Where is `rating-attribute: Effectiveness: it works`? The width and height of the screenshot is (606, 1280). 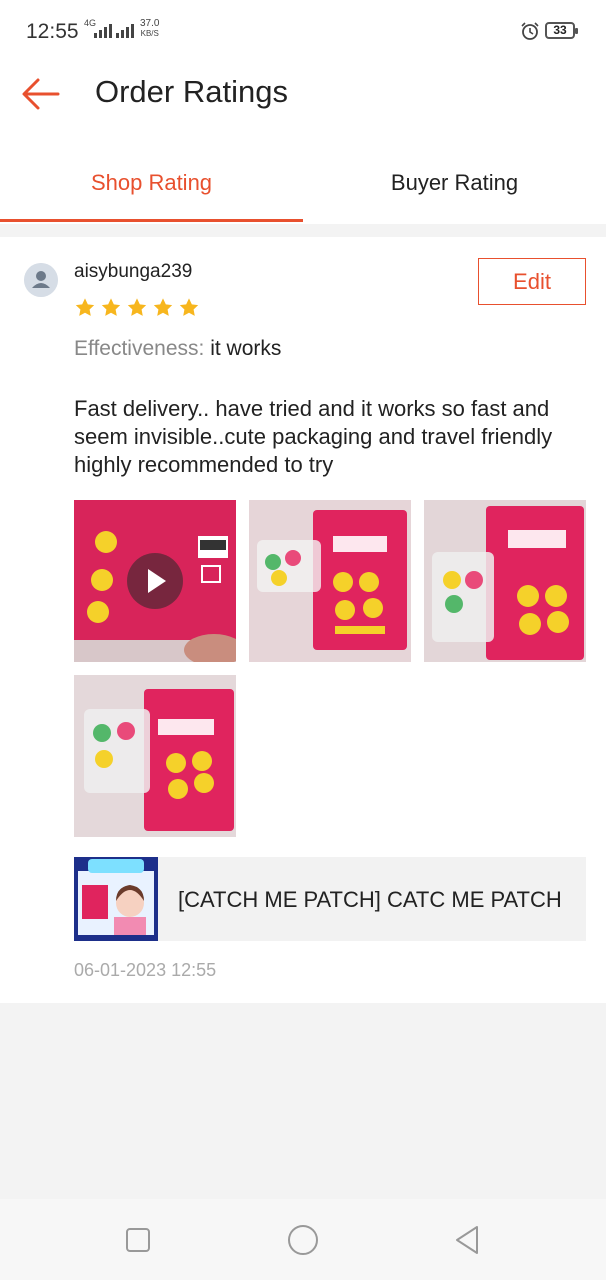
rating-attribute: Effectiveness: it works is located at coordinates (177, 349).